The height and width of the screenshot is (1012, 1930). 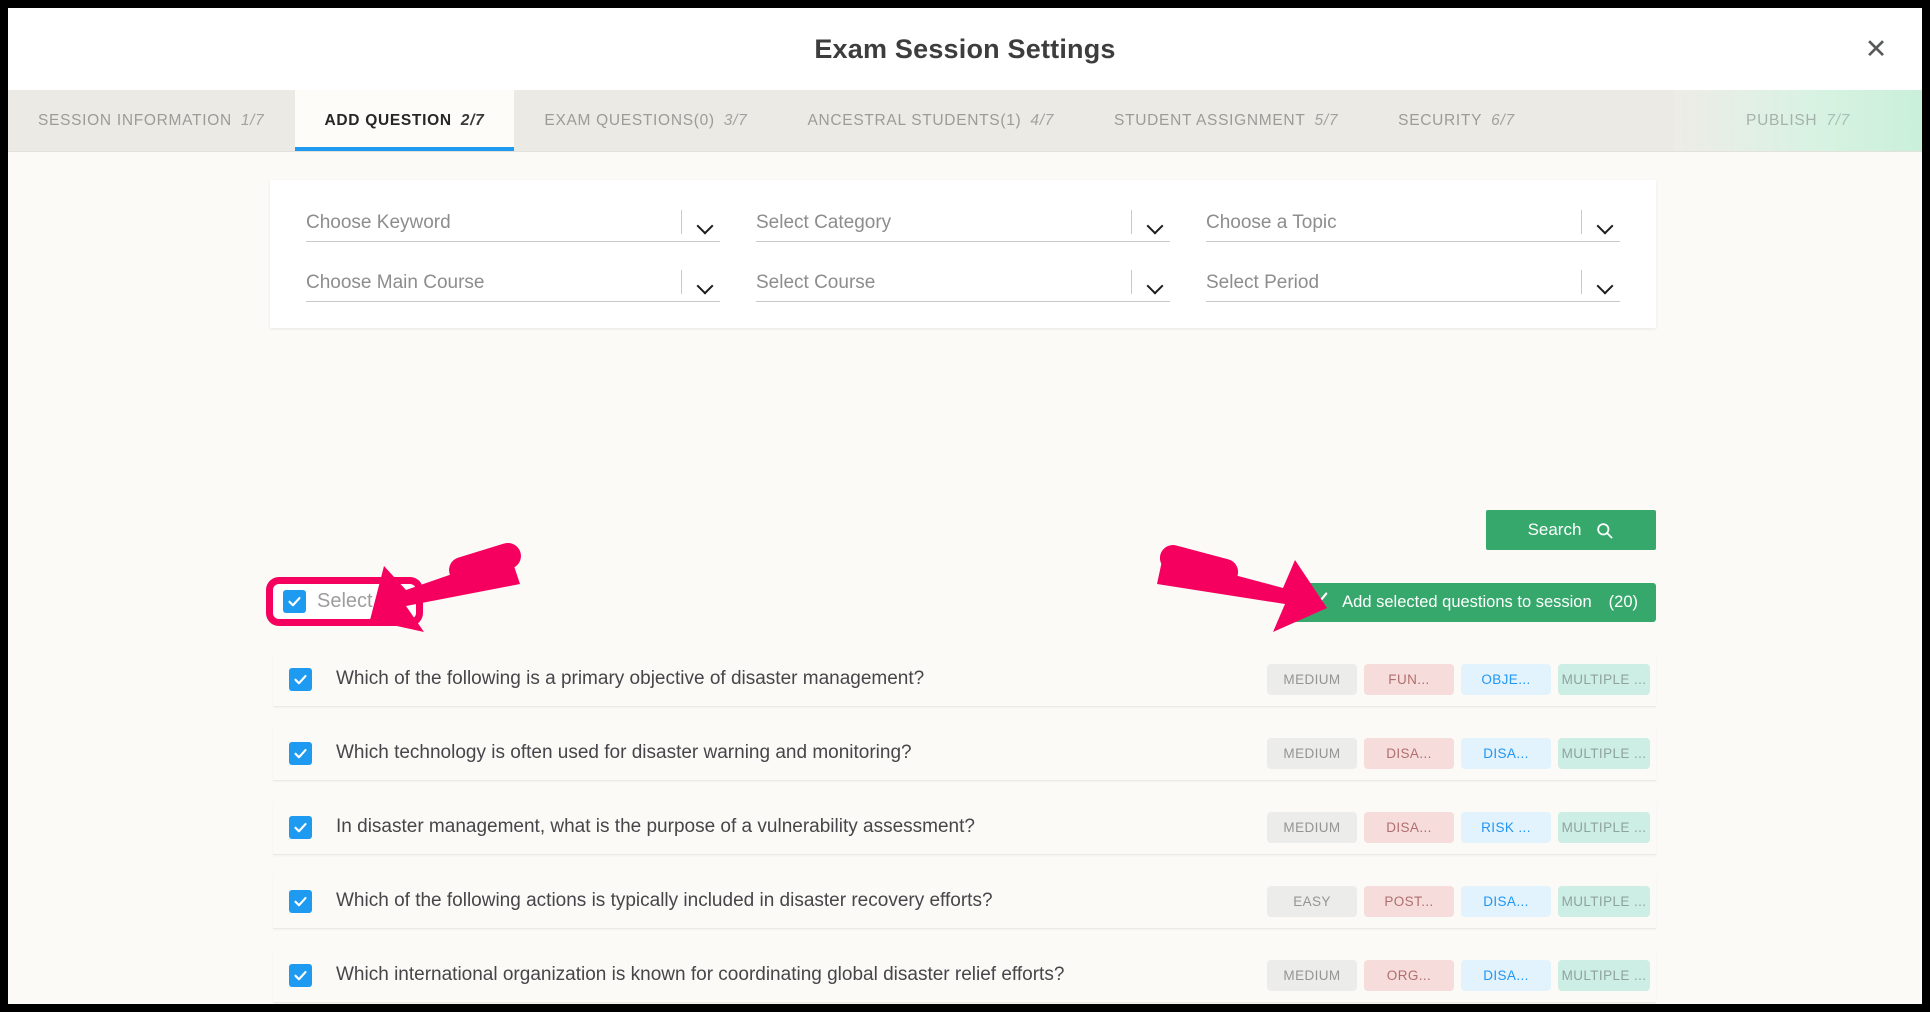 I want to click on tab-step: 4/7, so click(x=1042, y=120).